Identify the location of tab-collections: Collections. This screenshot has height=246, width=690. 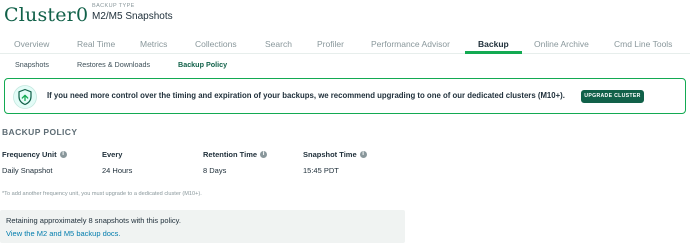
(216, 44).